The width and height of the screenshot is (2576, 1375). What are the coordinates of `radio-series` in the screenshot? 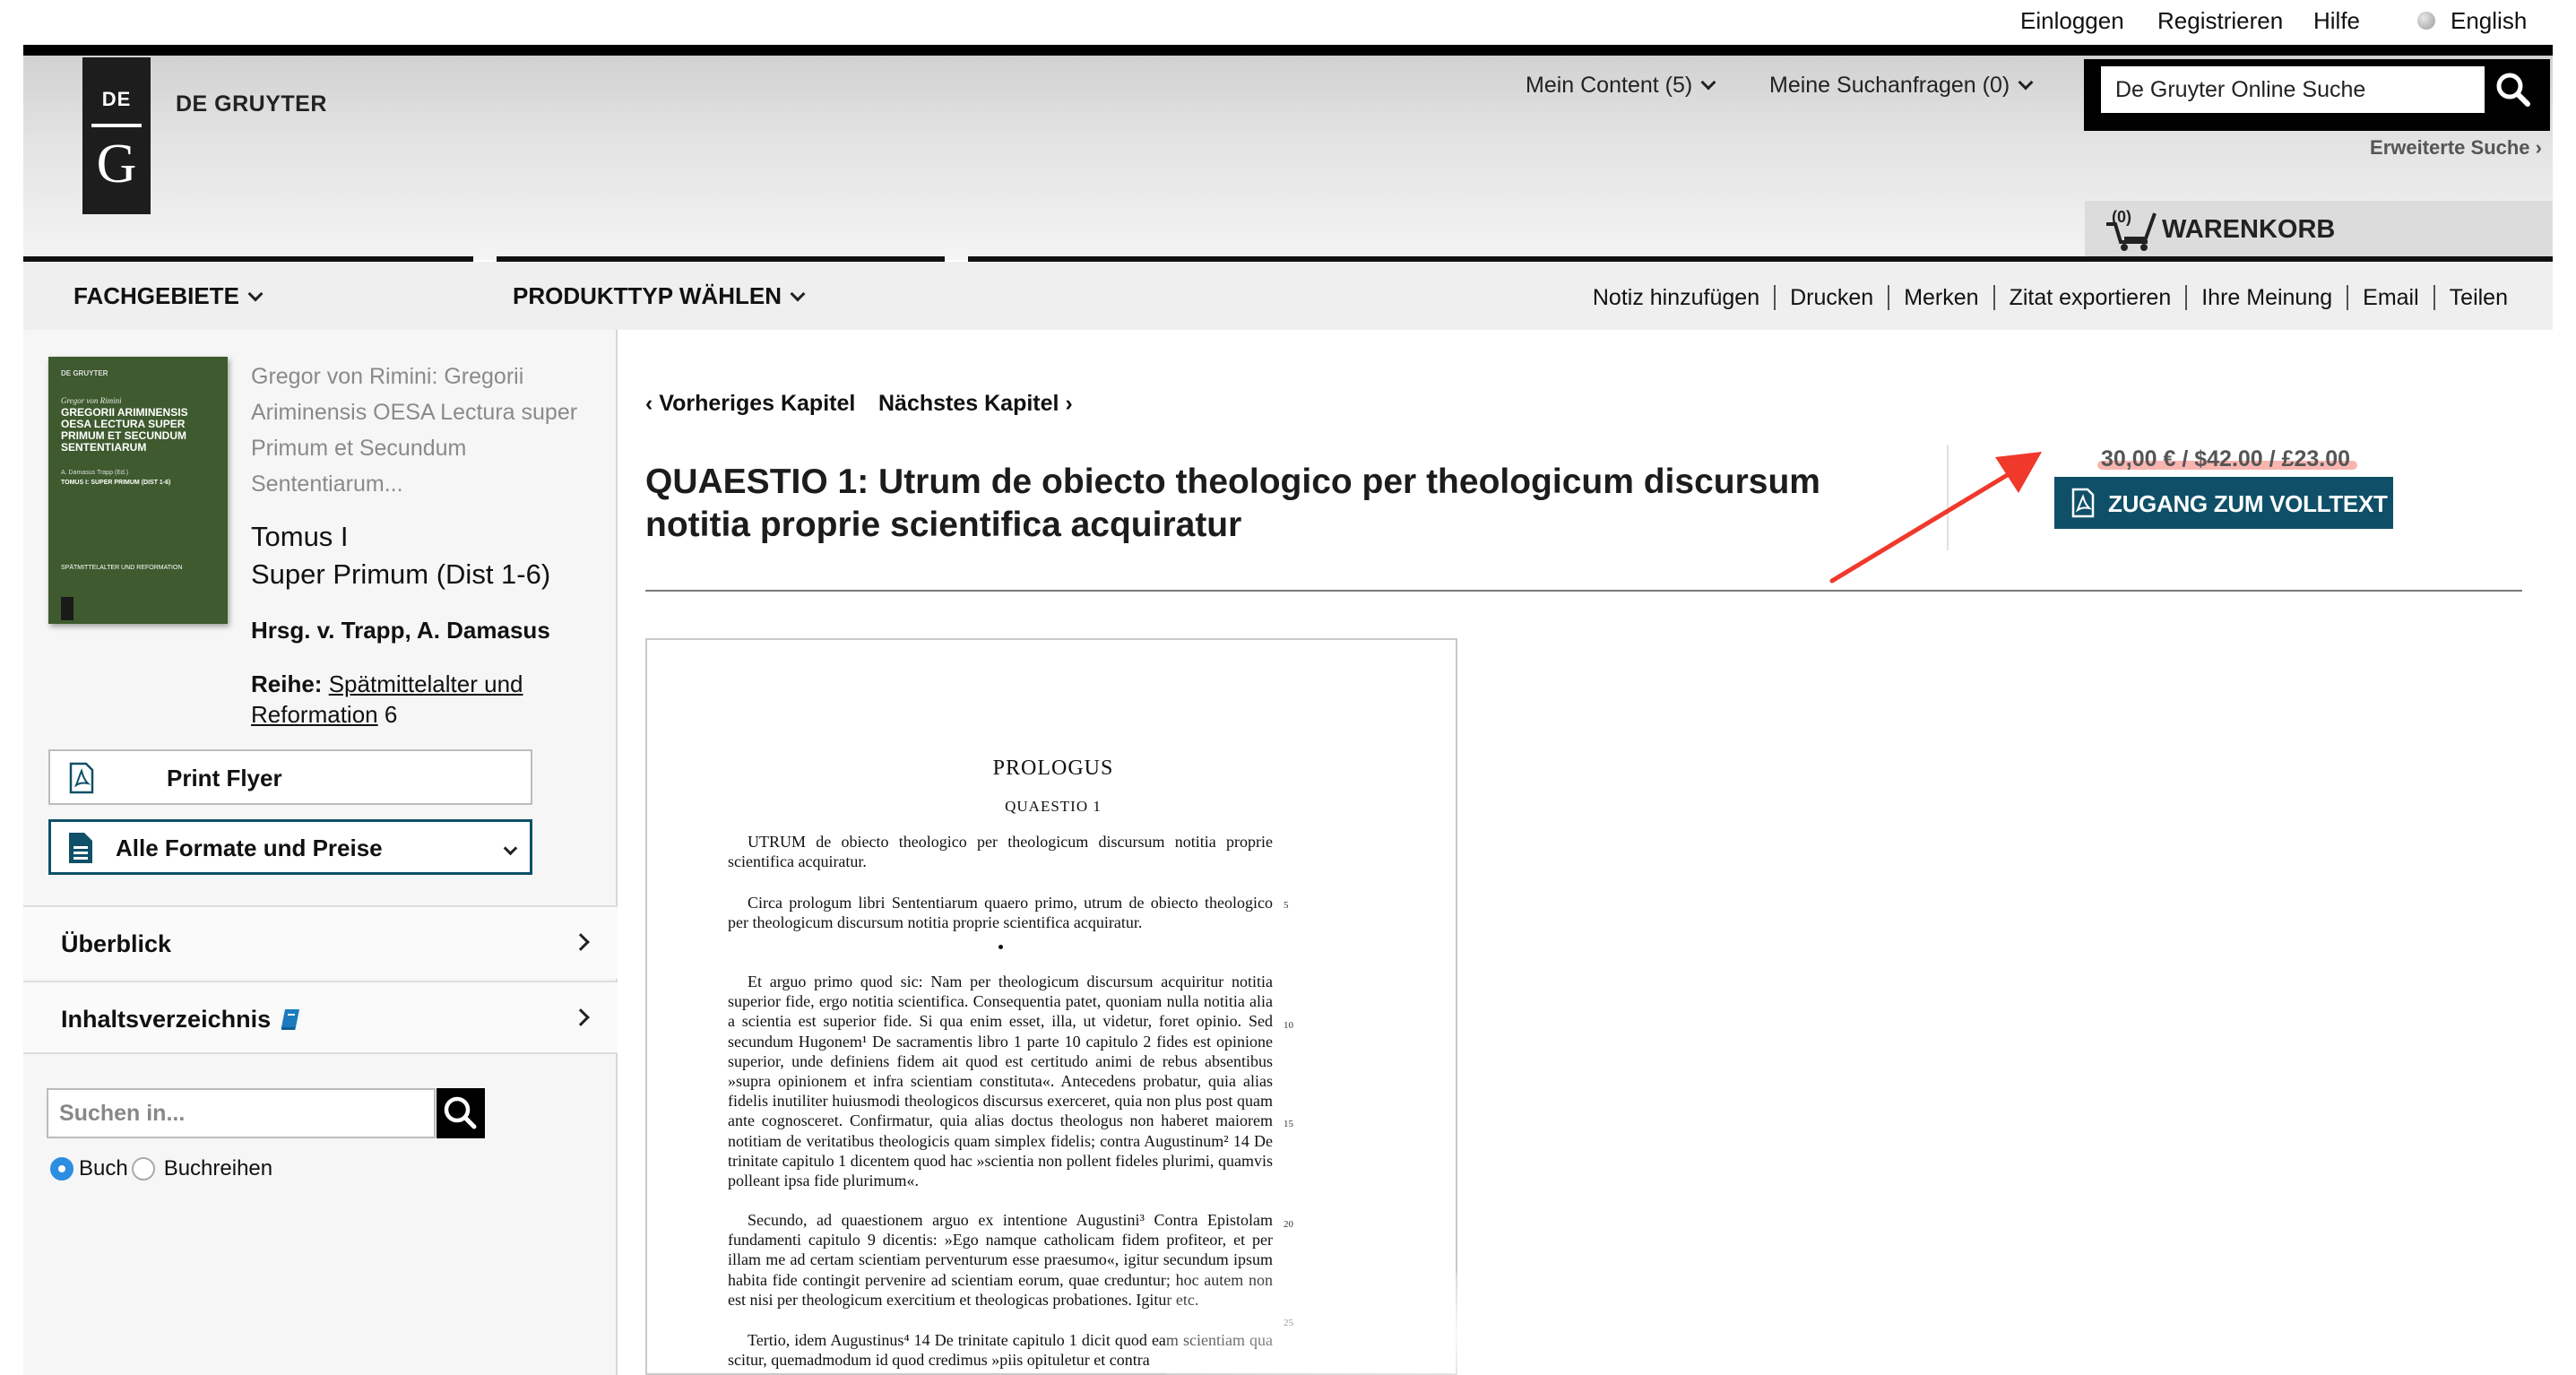 It's located at (143, 1168).